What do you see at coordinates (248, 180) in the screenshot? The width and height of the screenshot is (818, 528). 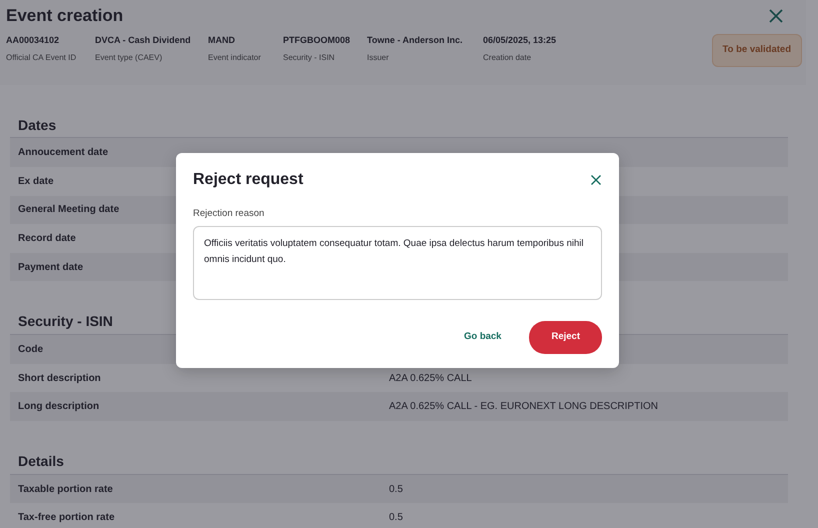 I see `dialog-title: Reject request` at bounding box center [248, 180].